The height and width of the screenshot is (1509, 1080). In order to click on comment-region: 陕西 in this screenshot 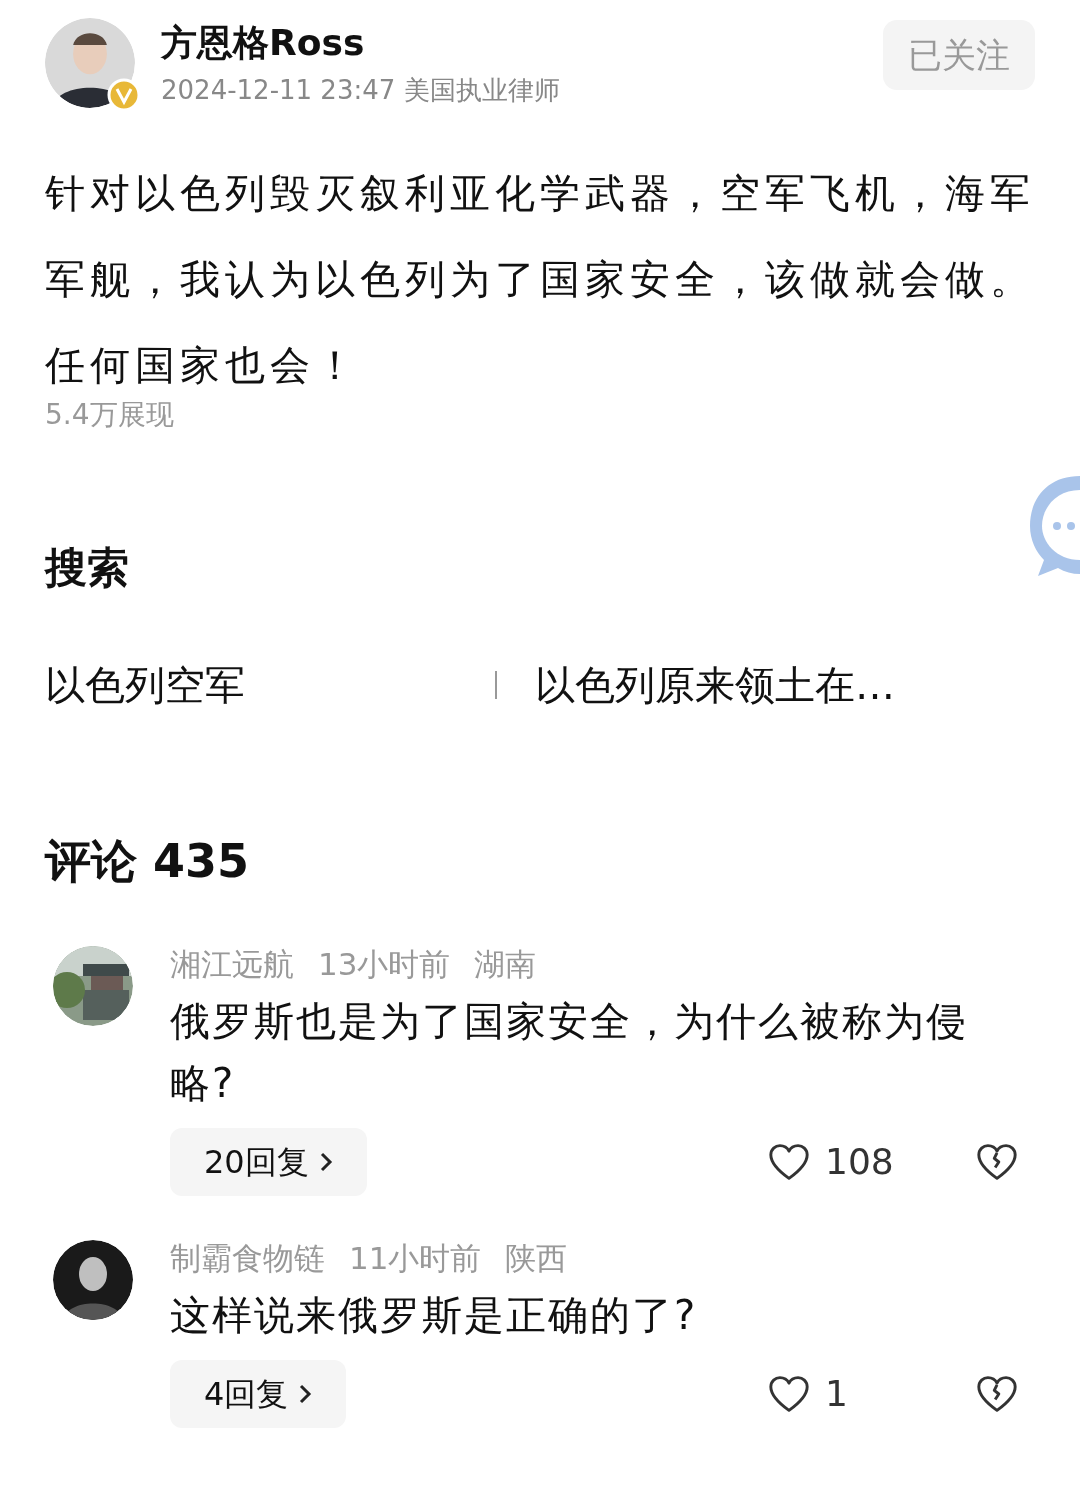, I will do `click(536, 1258)`.